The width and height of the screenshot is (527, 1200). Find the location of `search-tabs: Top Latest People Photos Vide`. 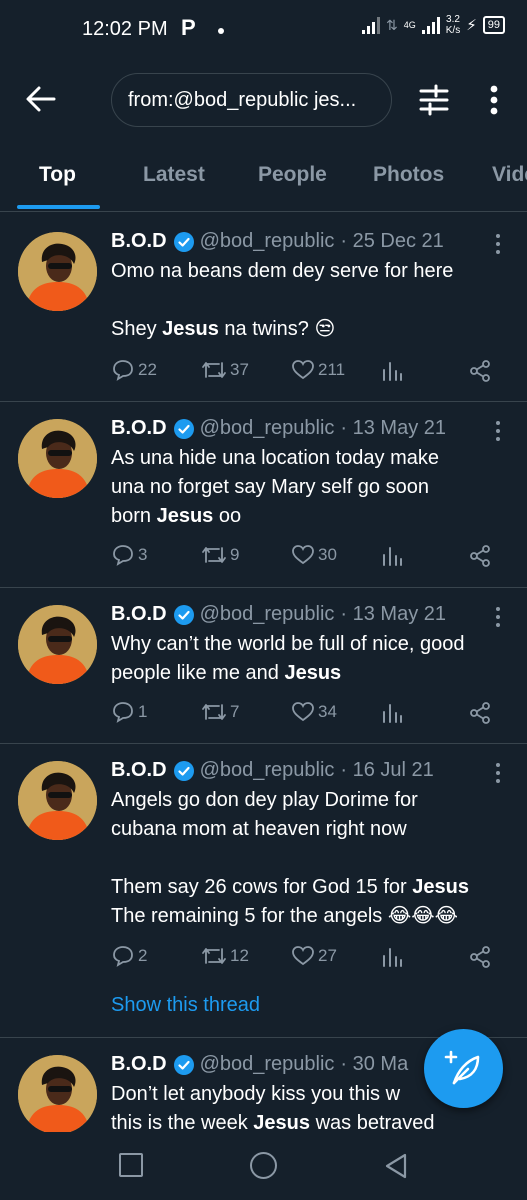

search-tabs: Top Latest People Photos Vide is located at coordinates (263, 175).